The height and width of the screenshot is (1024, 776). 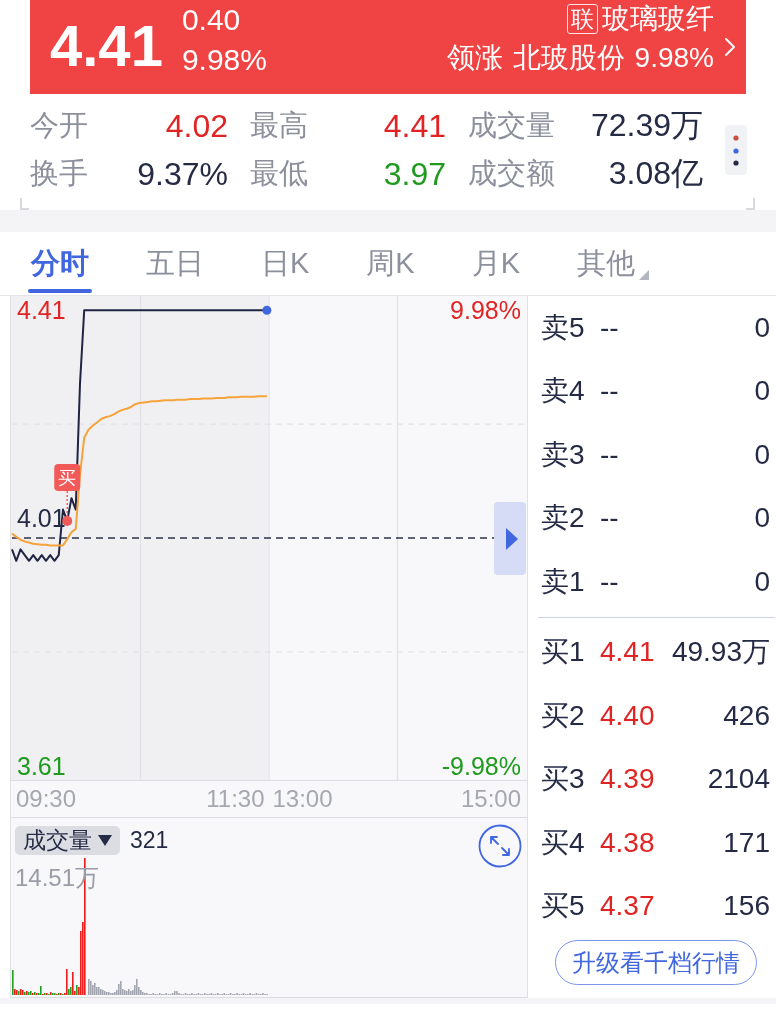 I want to click on time-axis-label: 11:30, so click(x=235, y=799).